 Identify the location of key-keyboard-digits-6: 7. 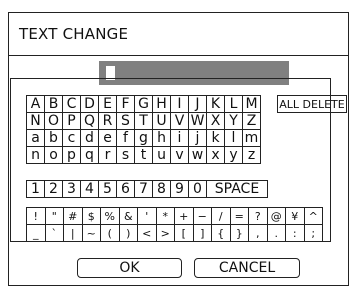
(143, 189).